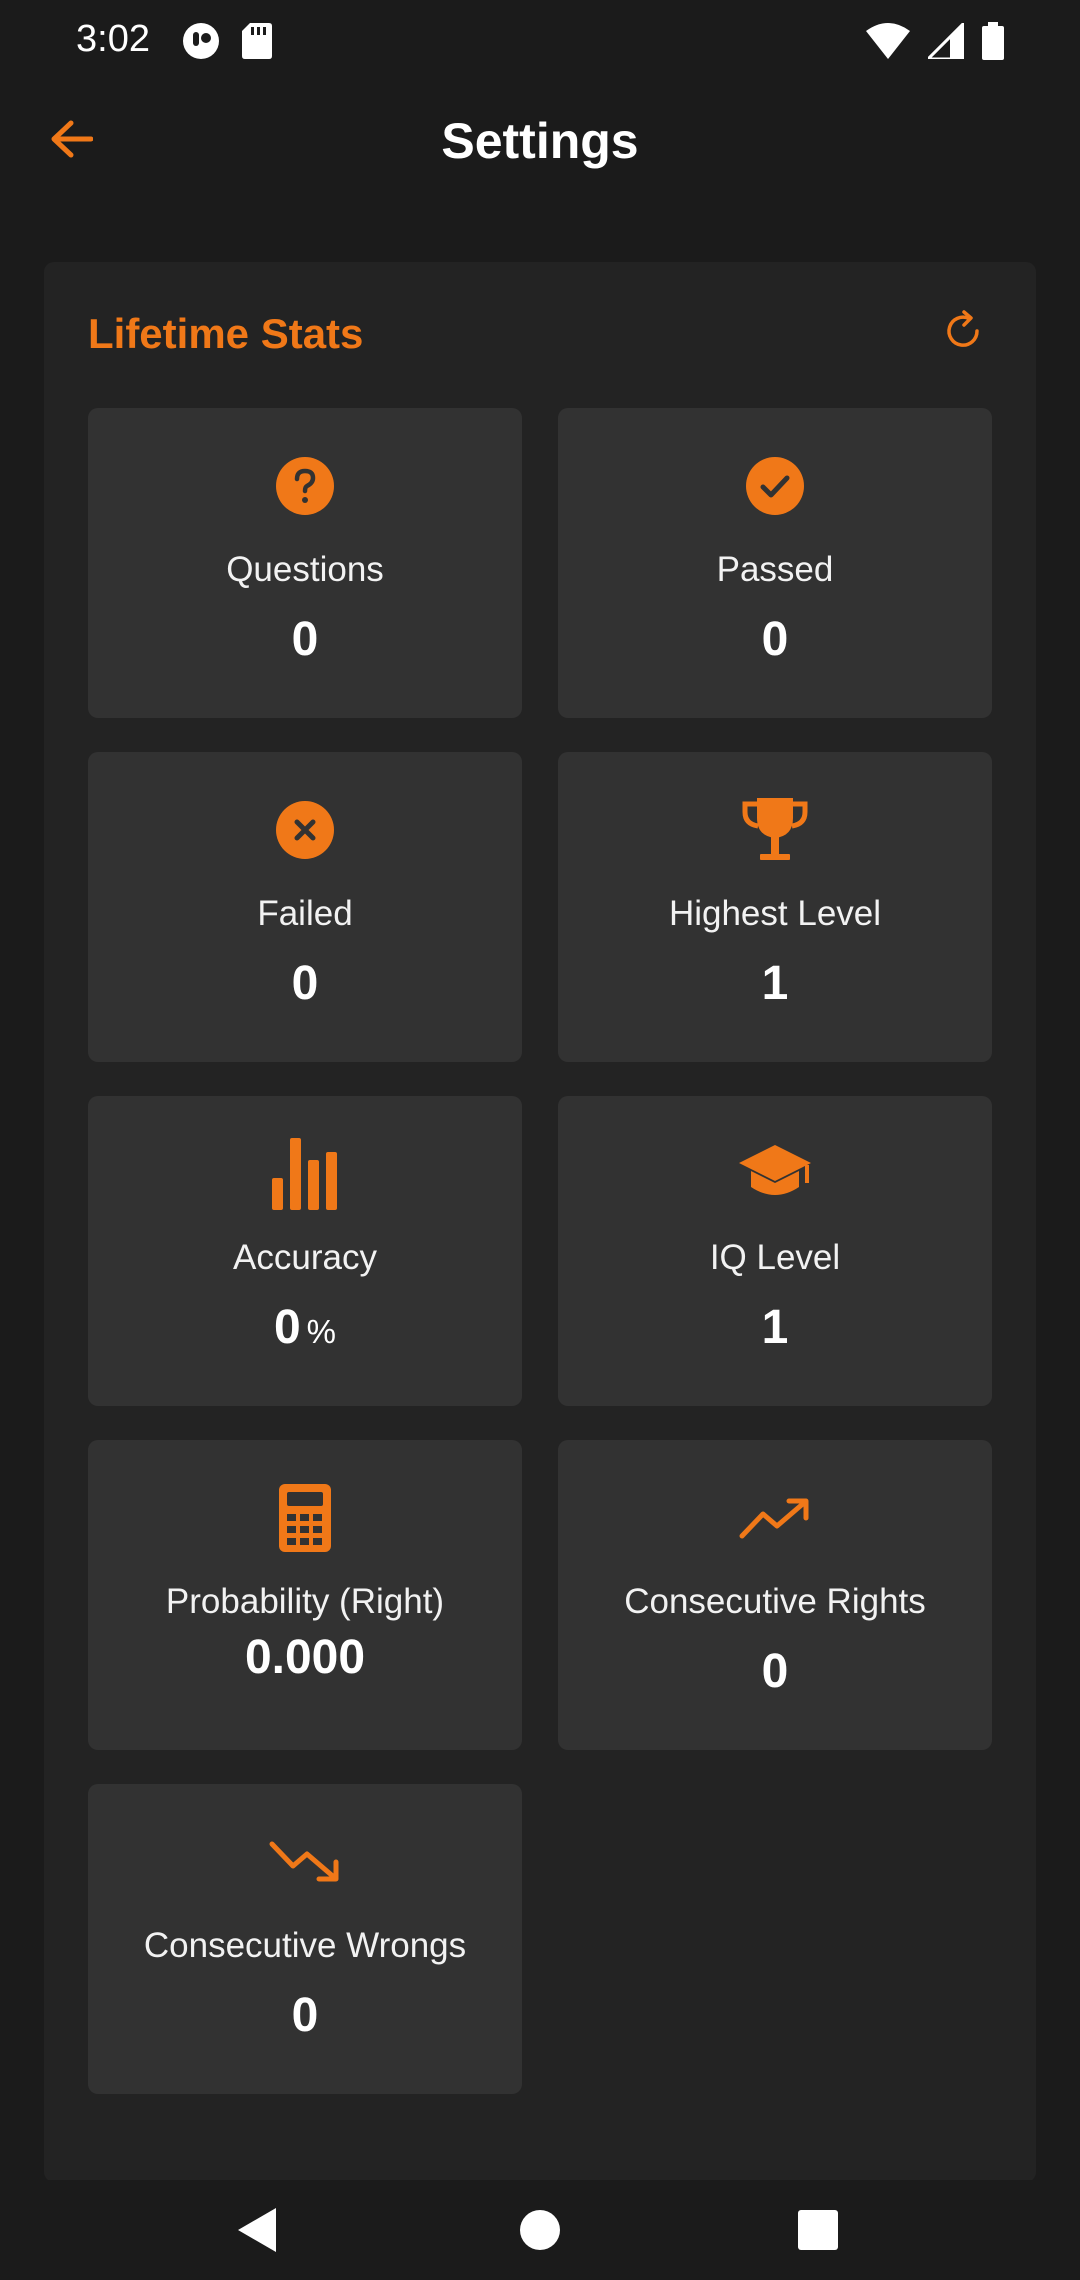 Image resolution: width=1080 pixels, height=2280 pixels. I want to click on refresh-icon, so click(963, 333).